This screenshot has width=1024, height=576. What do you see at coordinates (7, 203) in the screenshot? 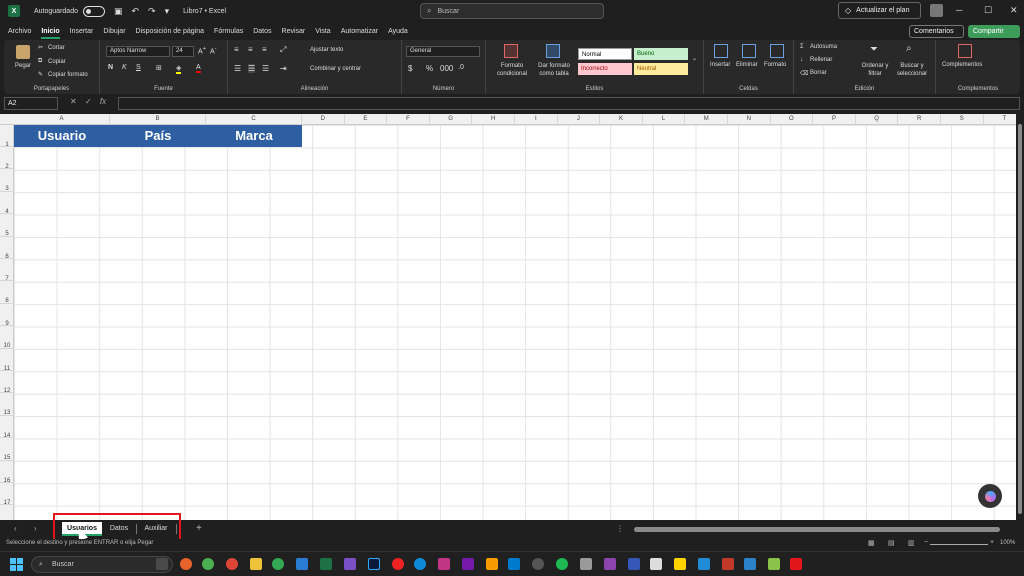
I see `row-header: 4` at bounding box center [7, 203].